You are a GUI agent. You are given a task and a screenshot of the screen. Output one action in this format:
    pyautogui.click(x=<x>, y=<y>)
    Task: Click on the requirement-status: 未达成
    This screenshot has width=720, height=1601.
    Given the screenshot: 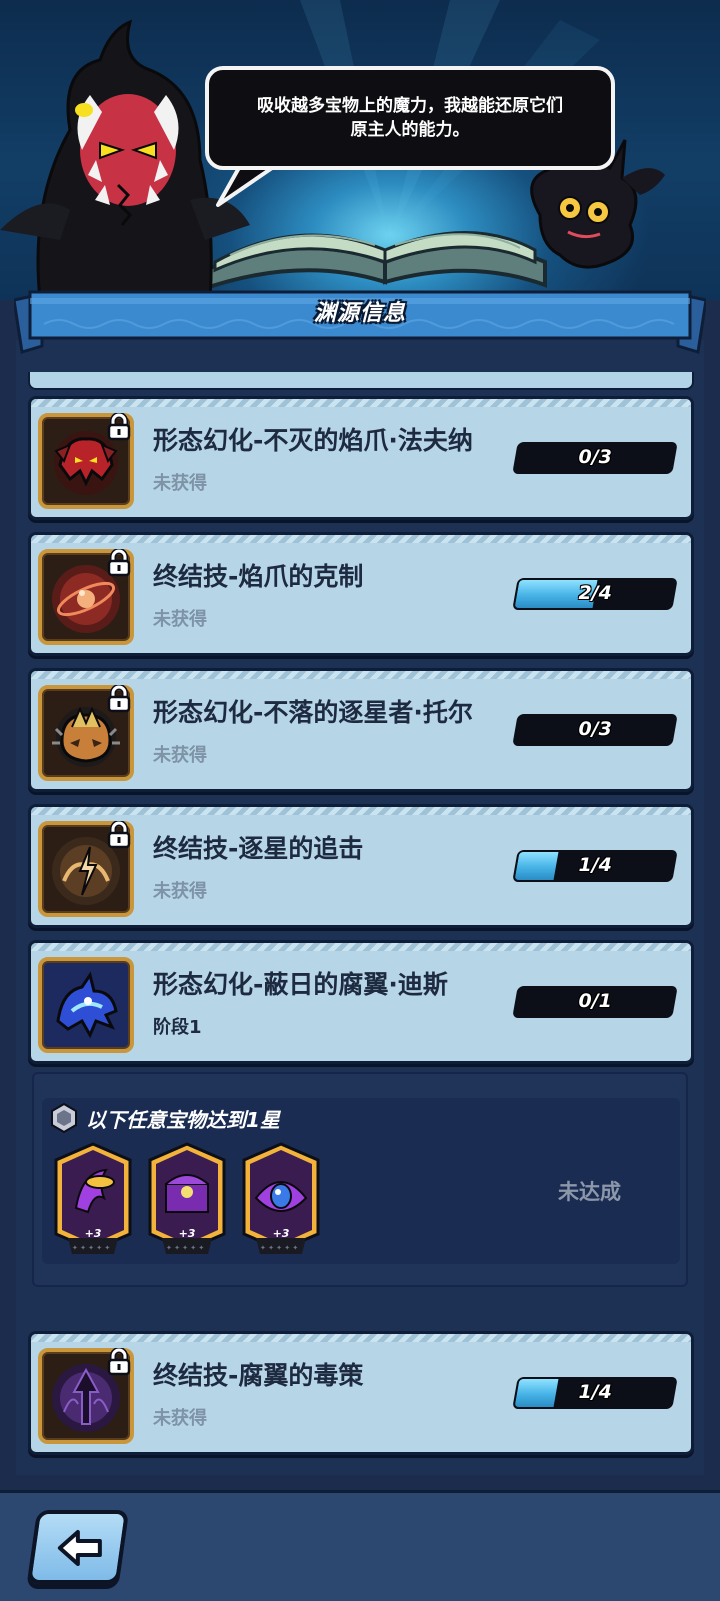 What is the action you would take?
    pyautogui.click(x=589, y=1192)
    